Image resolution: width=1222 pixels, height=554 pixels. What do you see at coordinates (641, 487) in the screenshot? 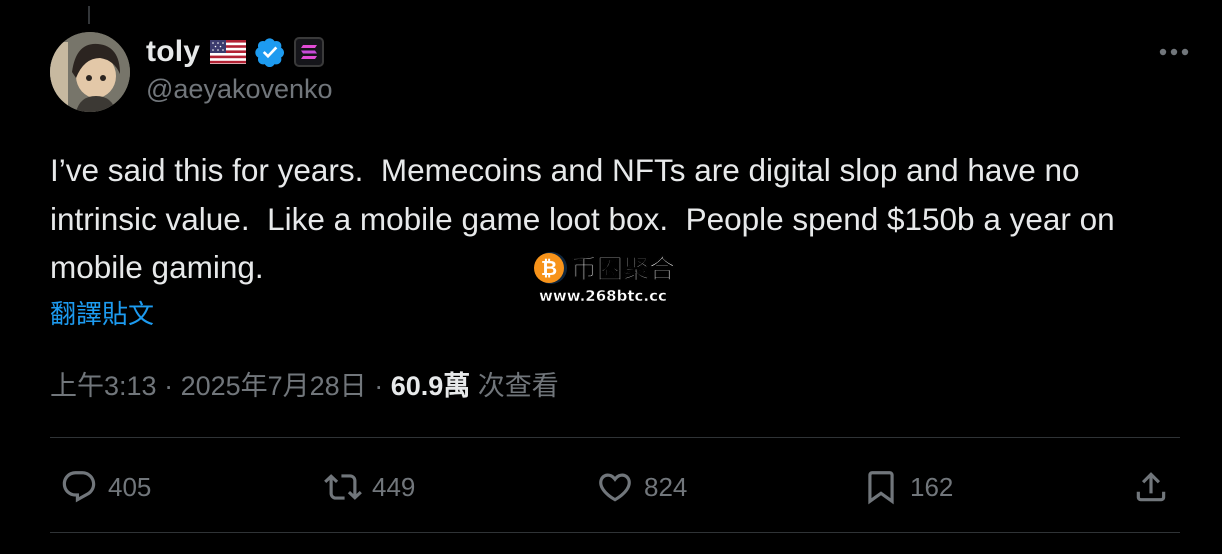
I see `like-button: 824` at bounding box center [641, 487].